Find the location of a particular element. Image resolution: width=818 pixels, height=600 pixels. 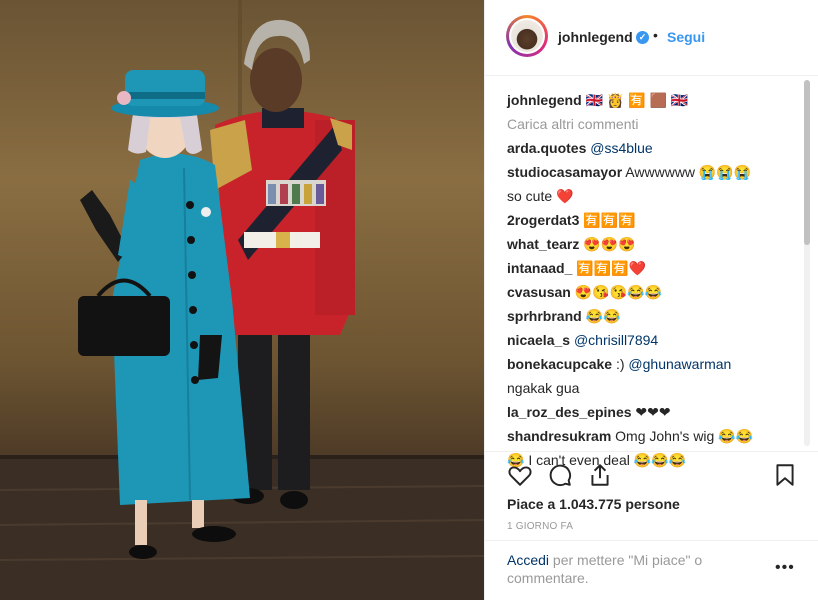

comment-text: Awwwwww 😭😭😭 is located at coordinates (688, 172).